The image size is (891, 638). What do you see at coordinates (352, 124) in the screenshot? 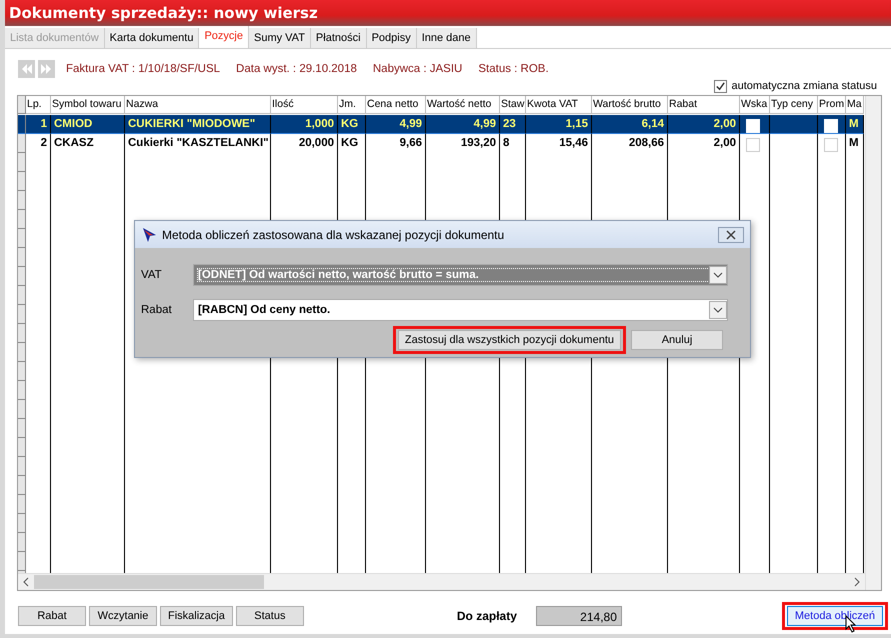
I see `table-cell: KG` at bounding box center [352, 124].